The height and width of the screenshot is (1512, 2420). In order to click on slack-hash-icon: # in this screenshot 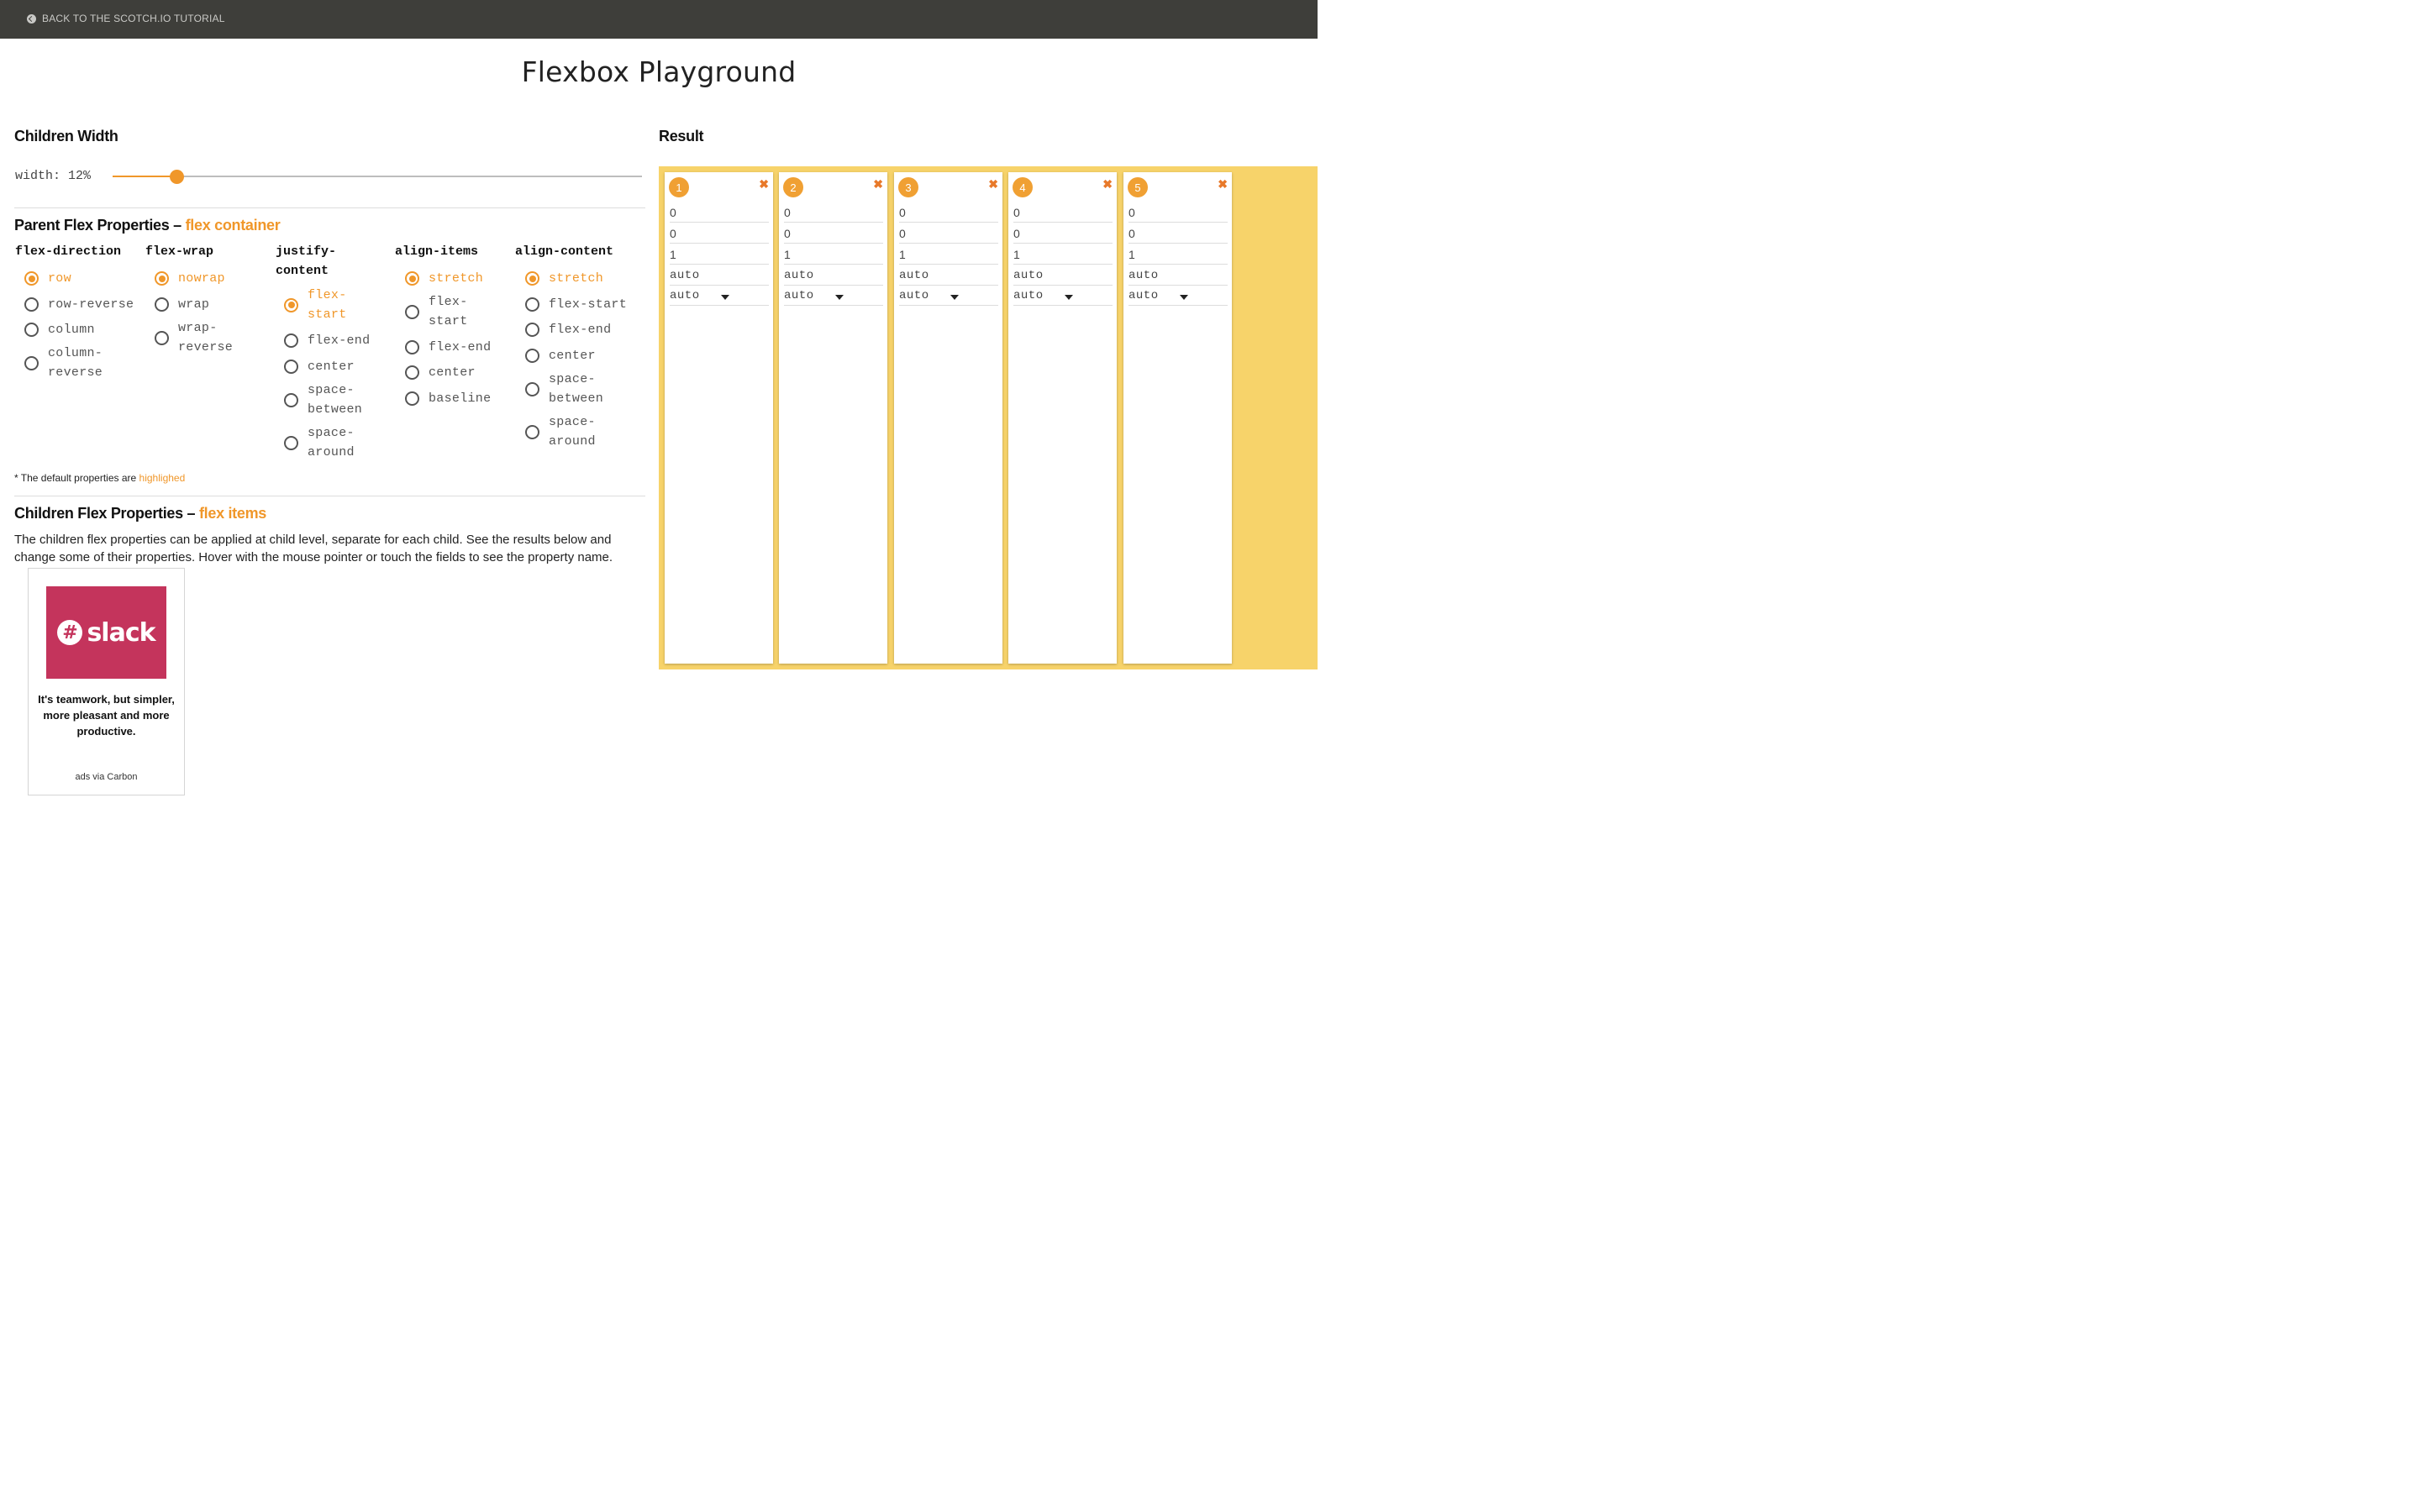, I will do `click(70, 632)`.